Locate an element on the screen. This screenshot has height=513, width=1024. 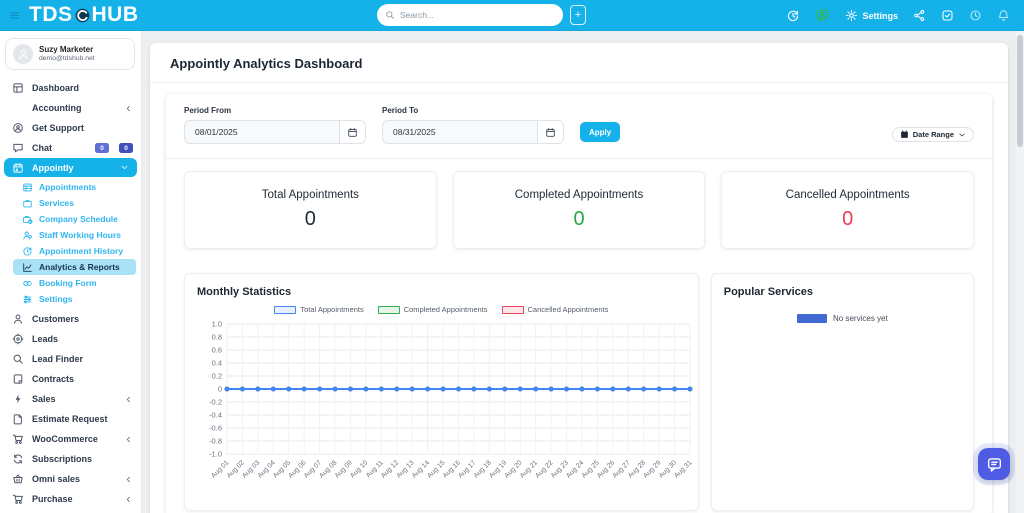
sidebar-subitem-booking-form: Booking Form is located at coordinates (70, 283).